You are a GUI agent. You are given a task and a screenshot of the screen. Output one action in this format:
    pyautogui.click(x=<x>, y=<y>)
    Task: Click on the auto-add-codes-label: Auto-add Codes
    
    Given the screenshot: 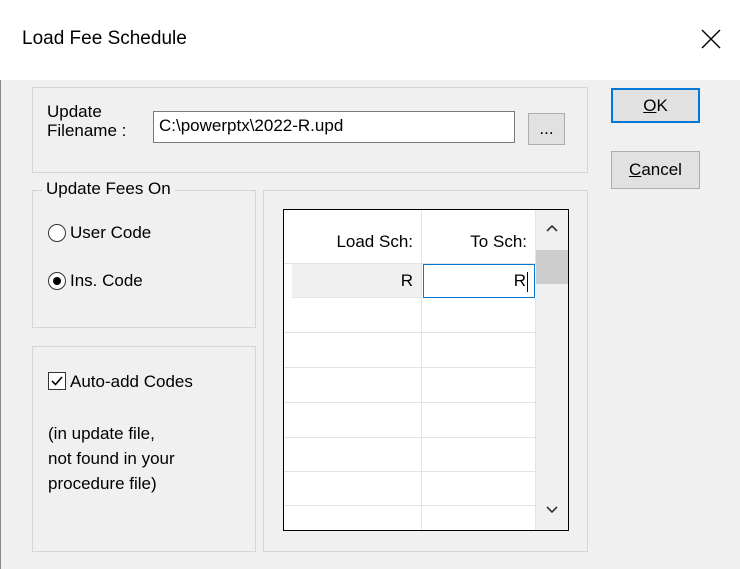 What is the action you would take?
    pyautogui.click(x=131, y=382)
    